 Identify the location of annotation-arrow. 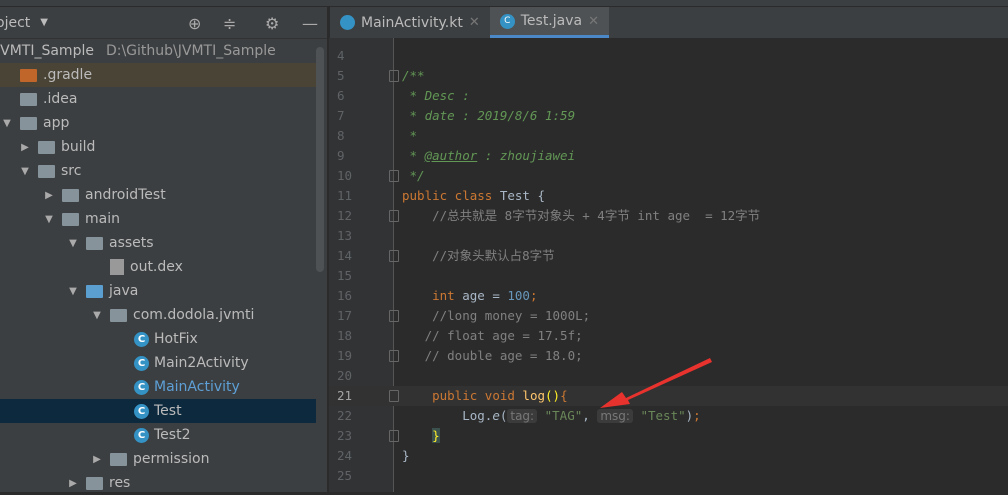
(656, 383).